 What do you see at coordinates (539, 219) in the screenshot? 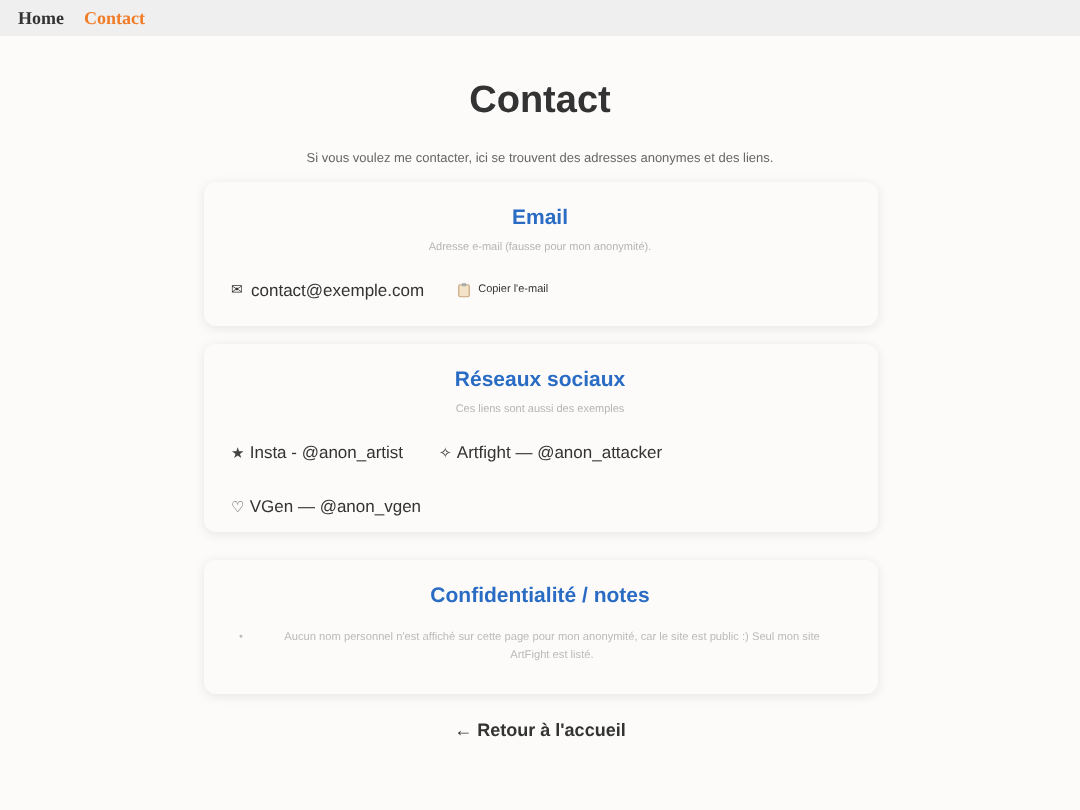
I see `card-title: Email` at bounding box center [539, 219].